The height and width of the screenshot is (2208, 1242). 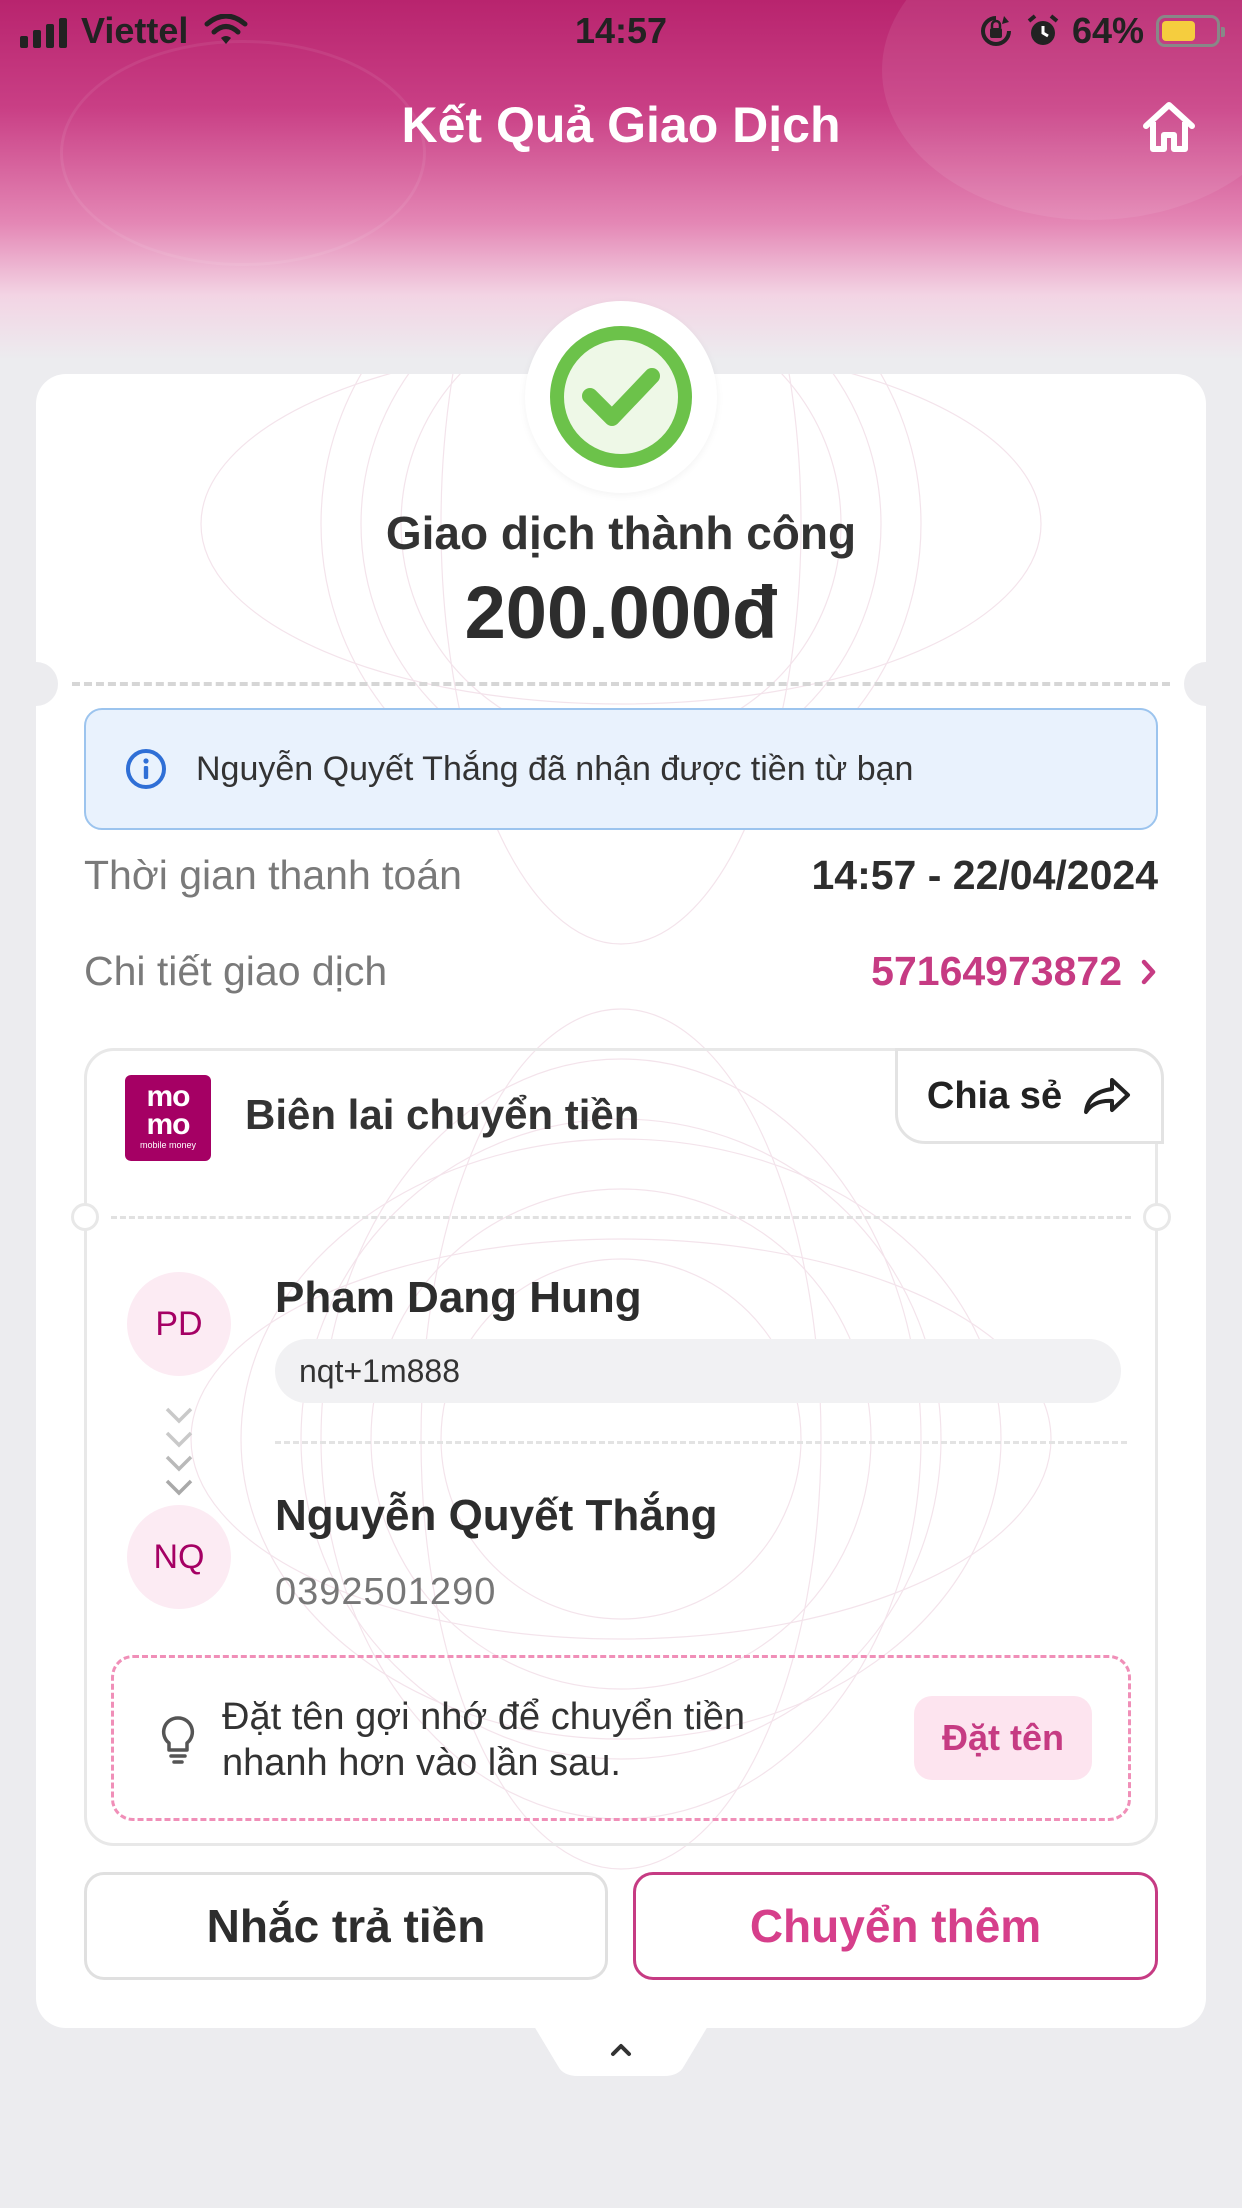 I want to click on receiver-name: Nguyễn Quyết Thắng, so click(x=496, y=1515).